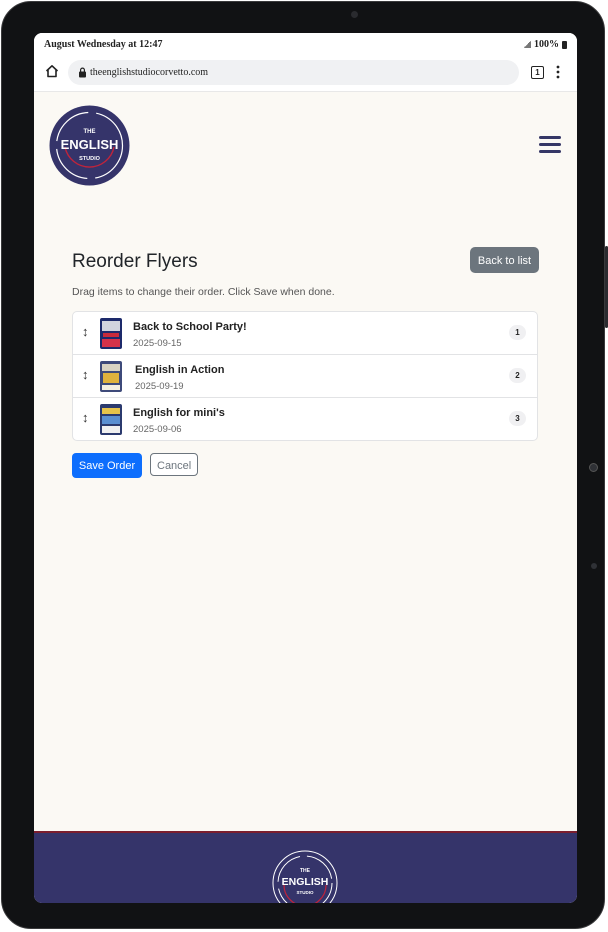  Describe the element at coordinates (157, 429) in the screenshot. I see `flyer-date: 2025-09-06` at that location.